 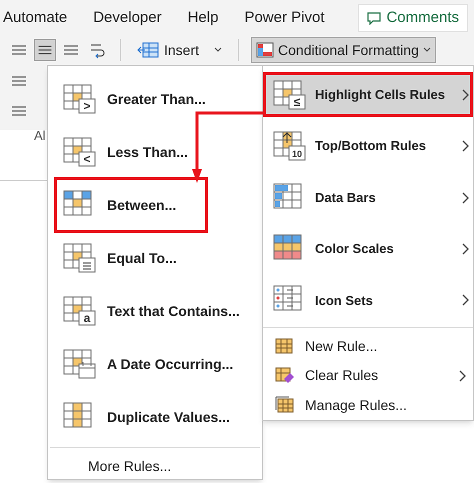 I want to click on ribbon-tab: Developer, so click(x=127, y=18).